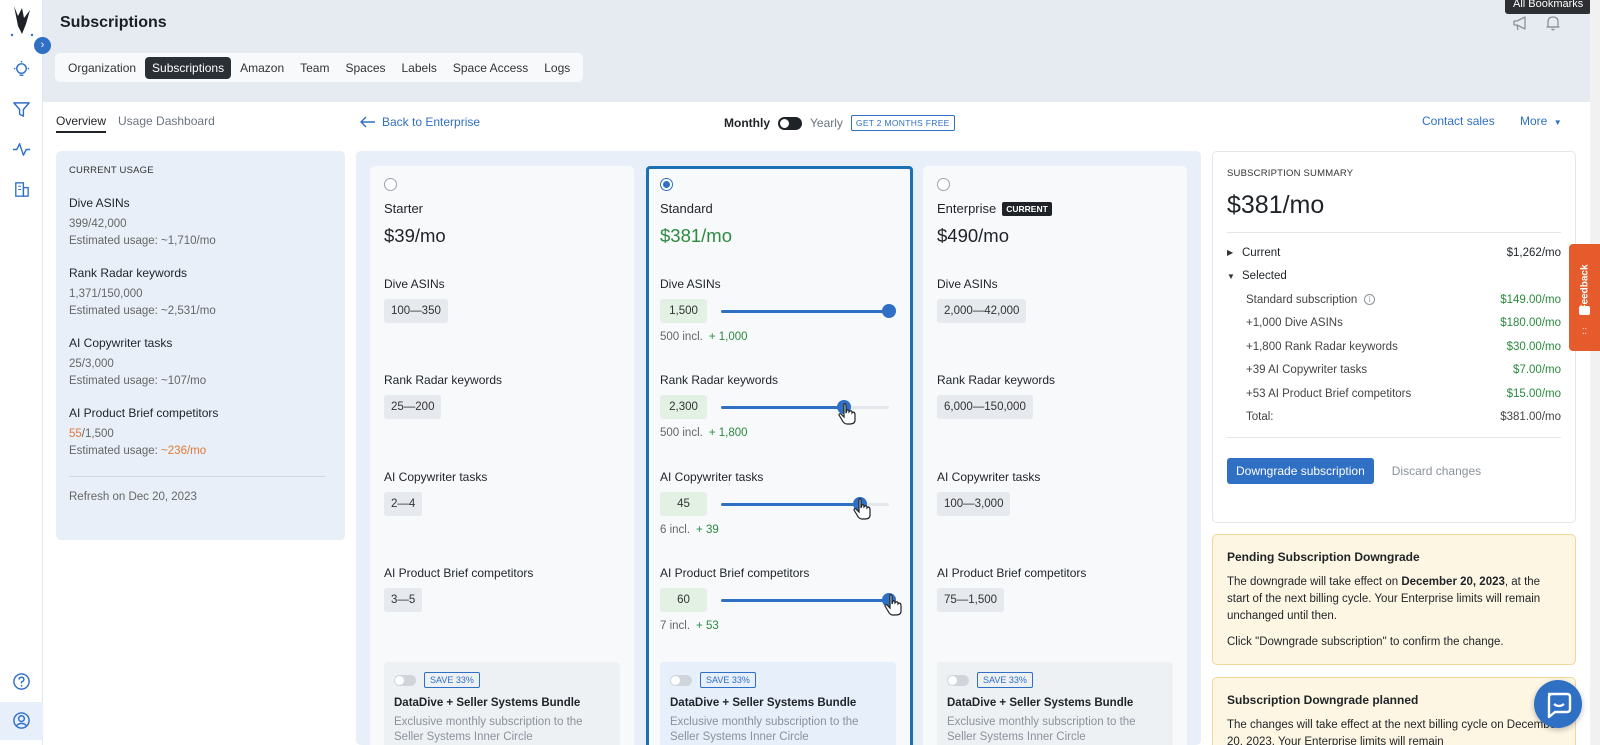 The width and height of the screenshot is (1600, 745). I want to click on usage-estimate-value: ~236/mo, so click(184, 451).